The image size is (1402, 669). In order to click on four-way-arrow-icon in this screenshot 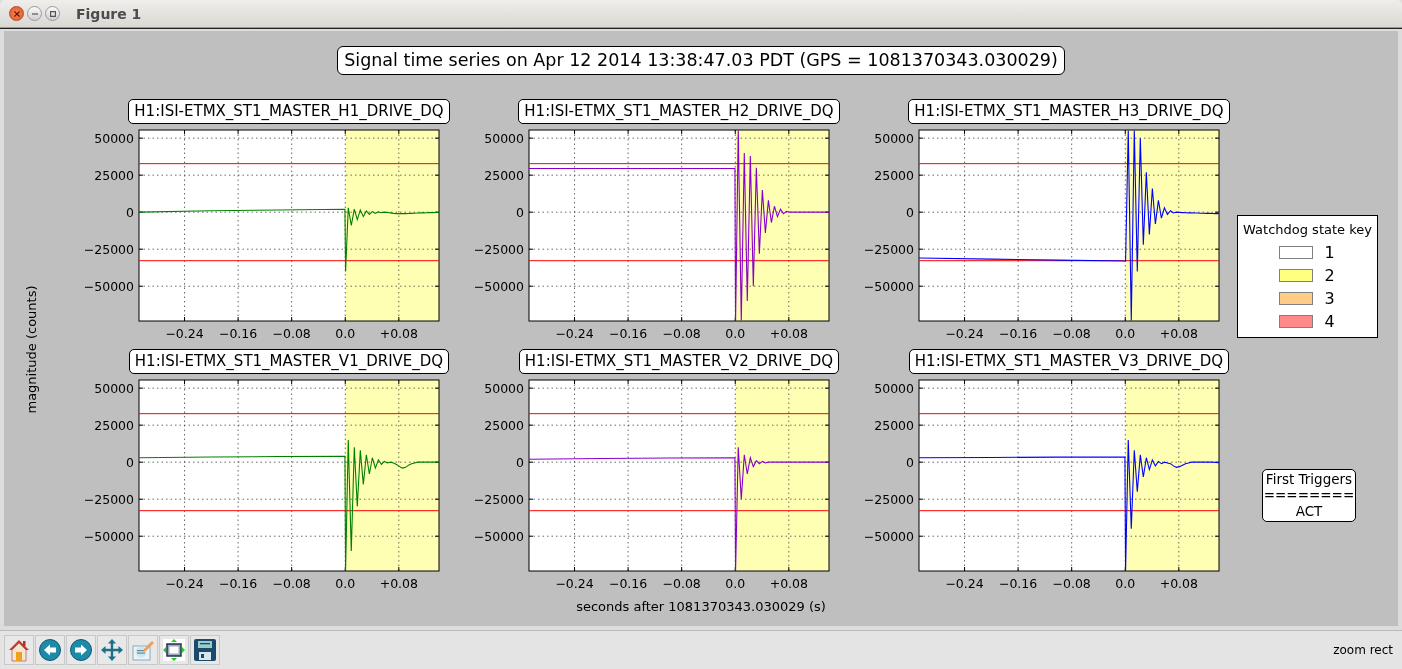, I will do `click(112, 650)`.